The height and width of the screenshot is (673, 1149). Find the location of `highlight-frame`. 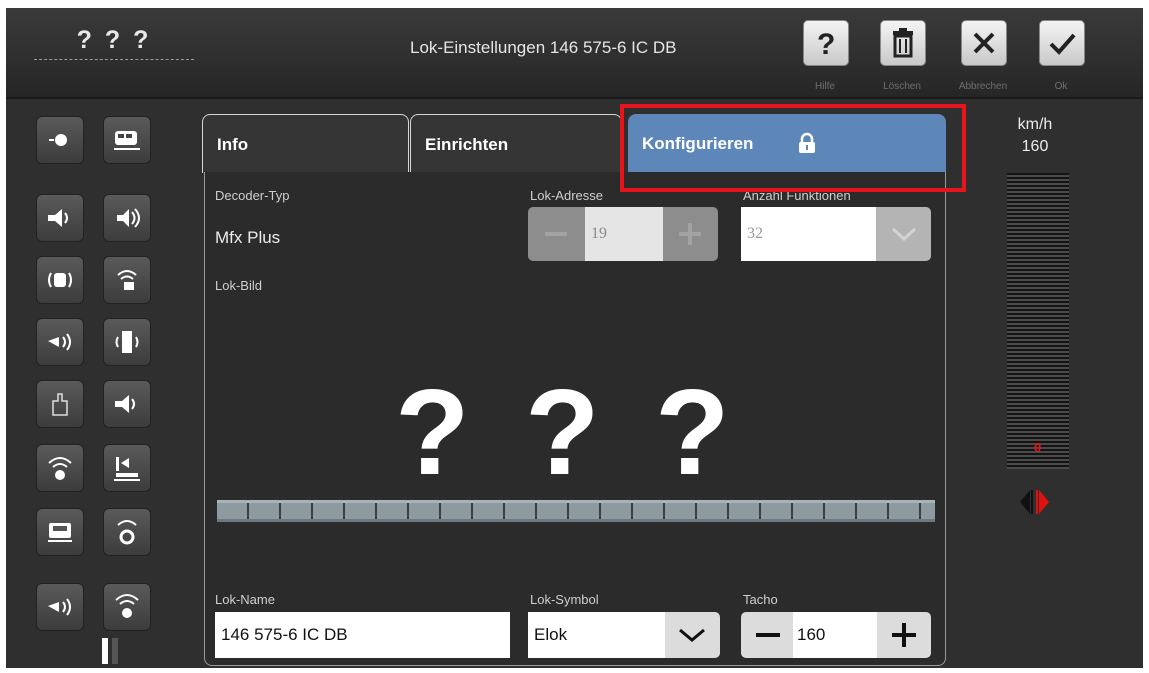

highlight-frame is located at coordinates (793, 148).